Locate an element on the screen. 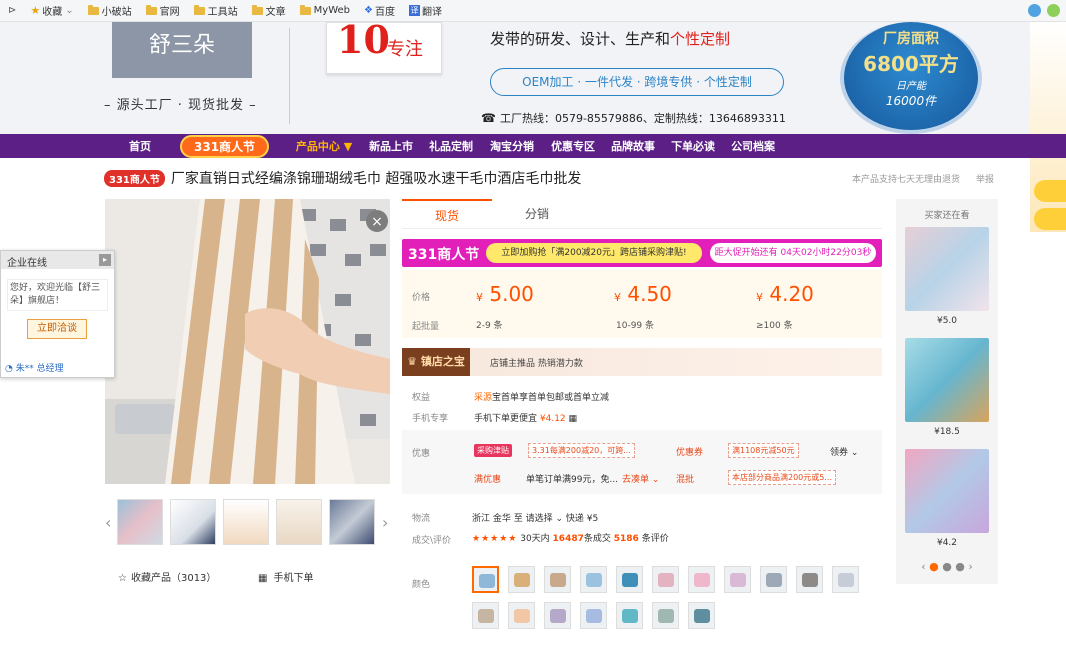 The width and height of the screenshot is (1066, 662). recommend-panel: 买家还在看 ¥5.0 ¥18.5 ¥4.2 ‹ ● ● ● › is located at coordinates (947, 391).